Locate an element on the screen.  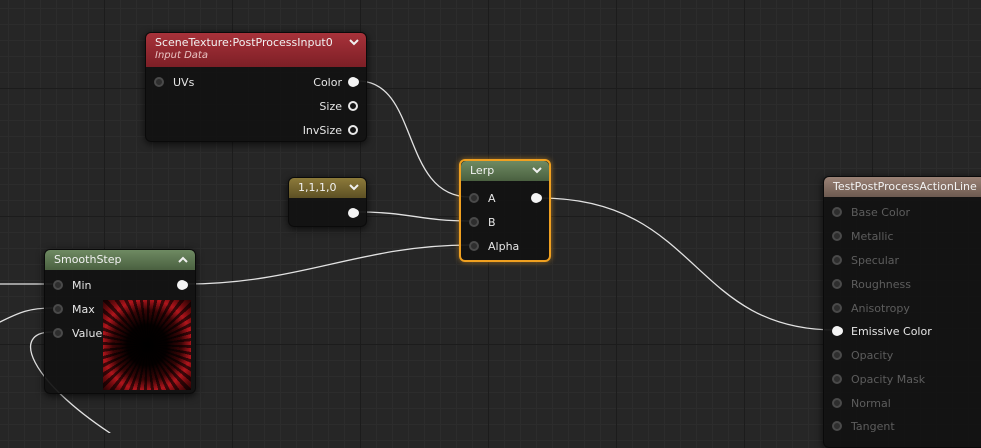
lerp-node: Lerp A B Alpha is located at coordinates (505, 210).